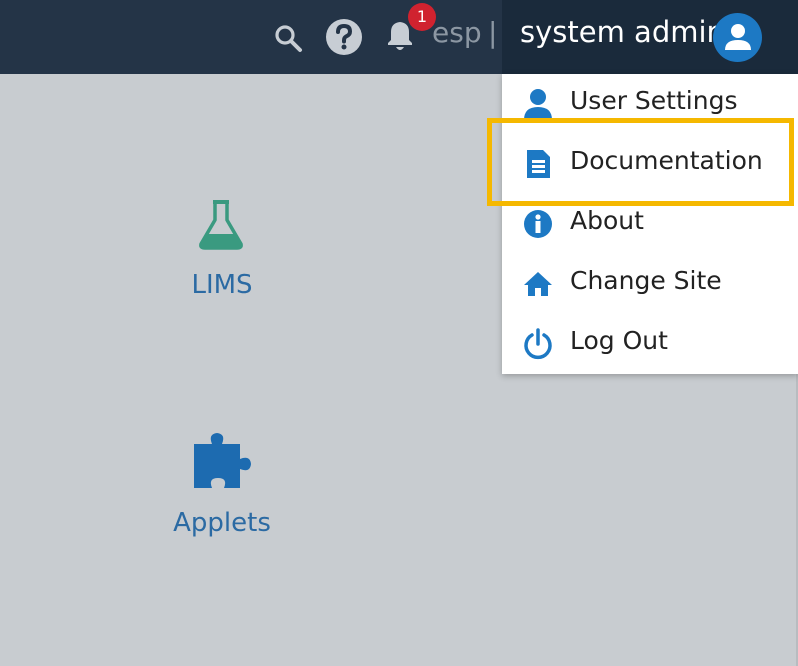 The height and width of the screenshot is (666, 798). Describe the element at coordinates (288, 38) in the screenshot. I see `search-icon` at that location.